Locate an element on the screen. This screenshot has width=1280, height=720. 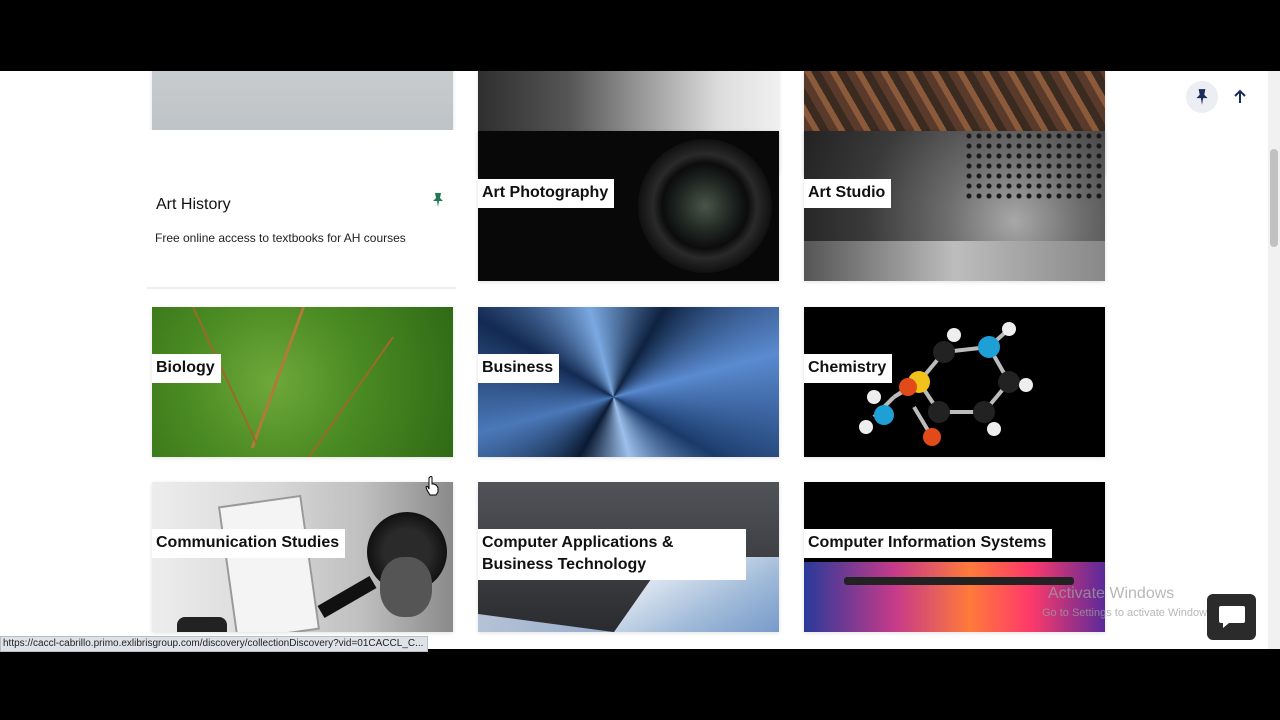
card-label: Chemistry is located at coordinates (848, 368).